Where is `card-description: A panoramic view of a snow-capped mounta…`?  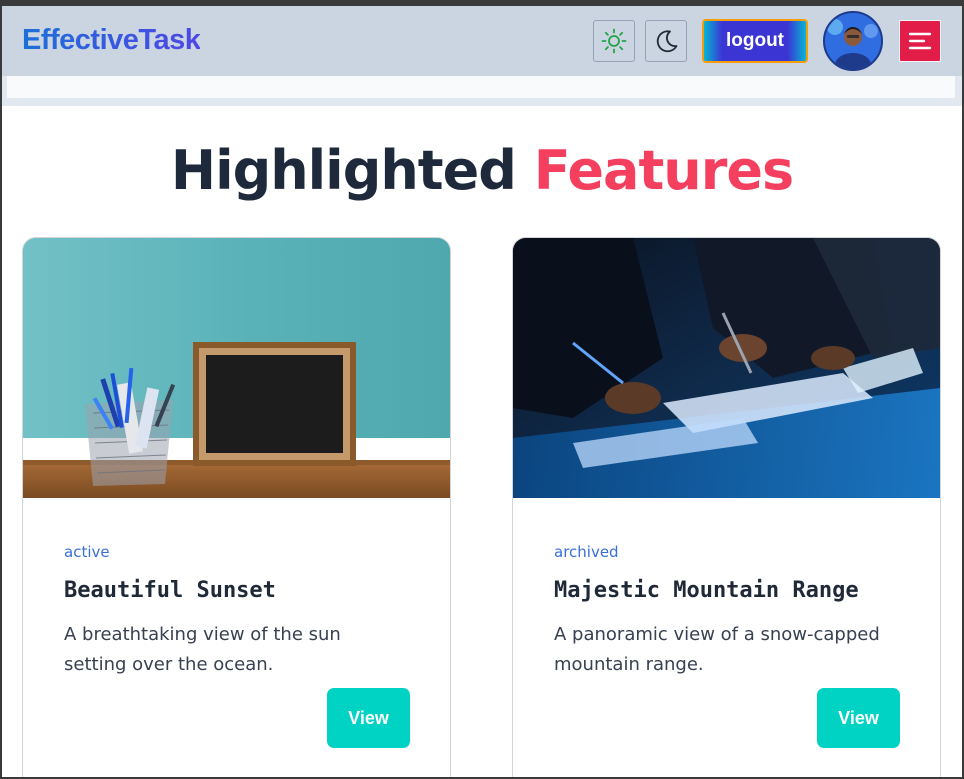 card-description: A panoramic view of a snow-capped mounta… is located at coordinates (717, 649).